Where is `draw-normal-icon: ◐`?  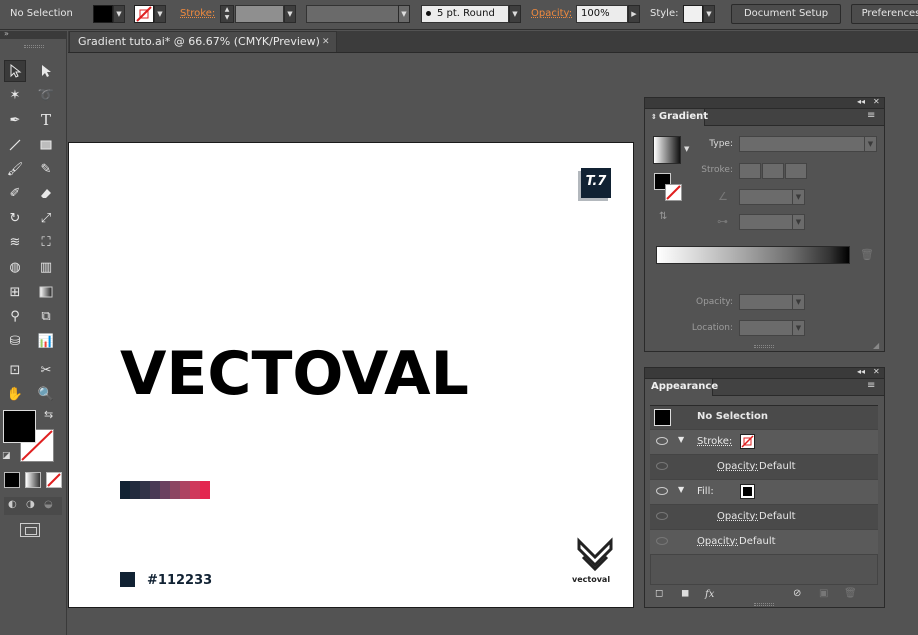 draw-normal-icon: ◐ is located at coordinates (12, 504).